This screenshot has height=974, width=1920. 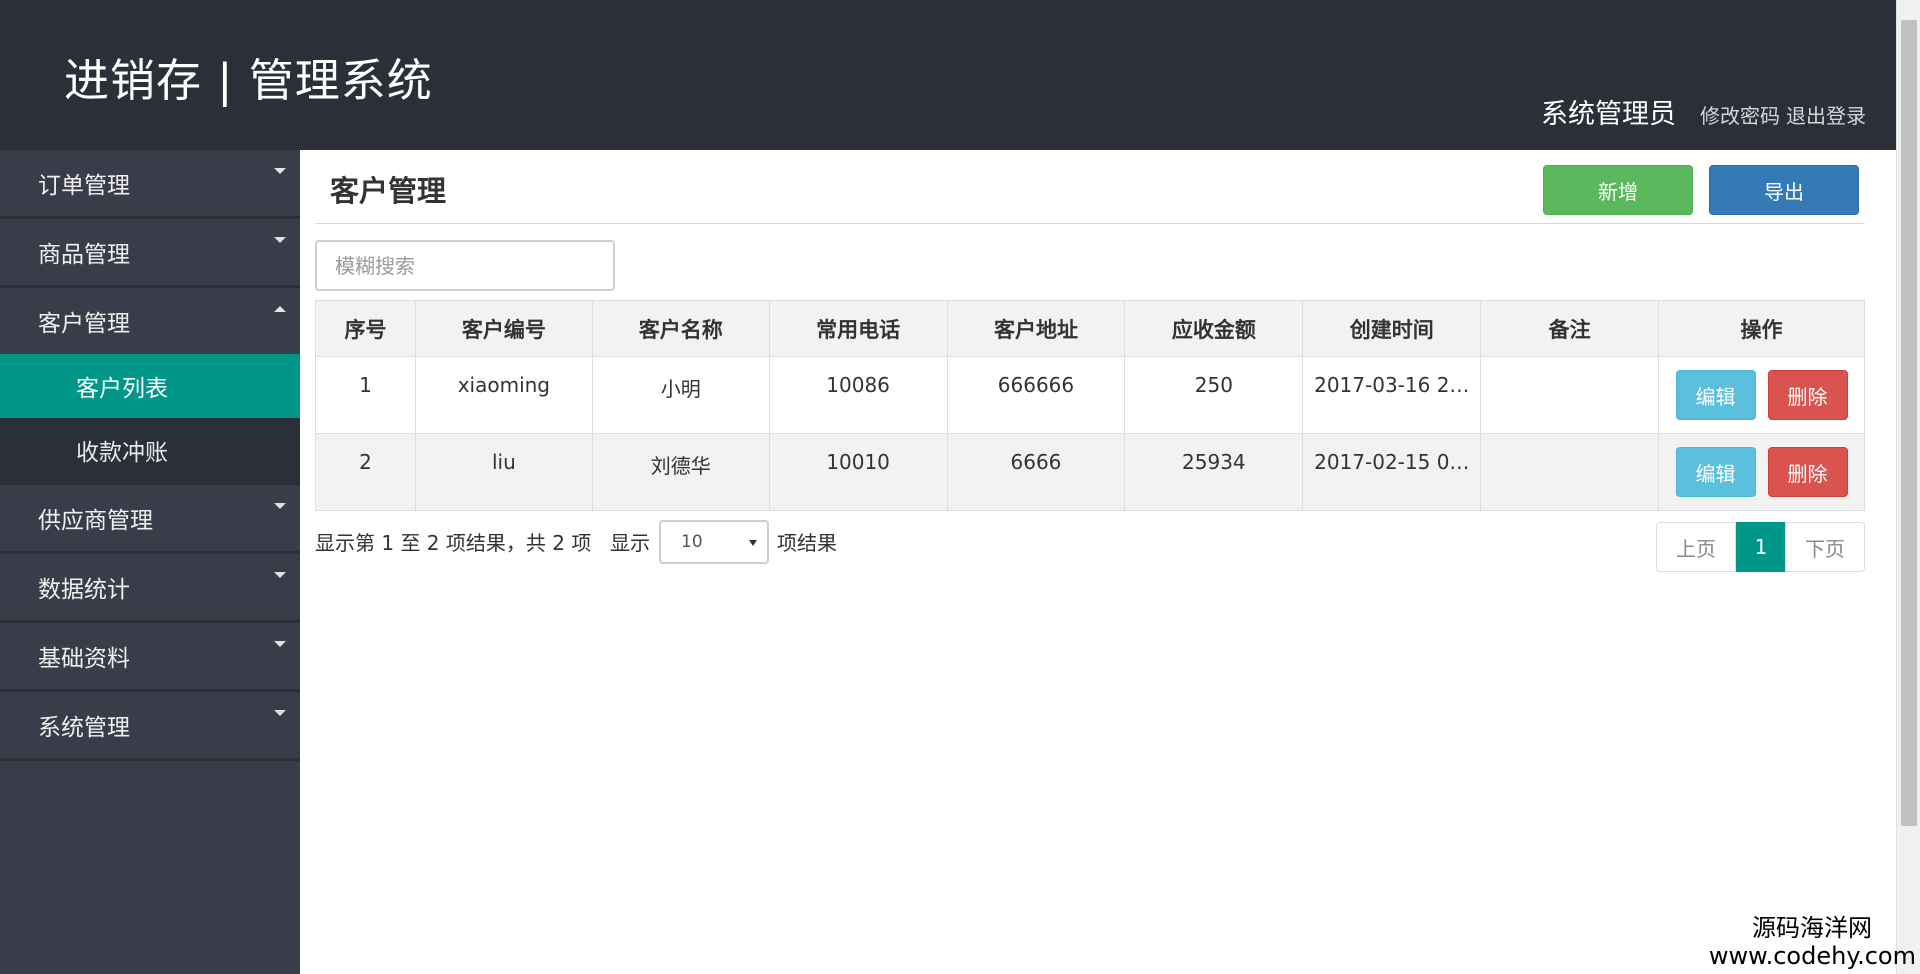 I want to click on vertical-scrollbar, so click(x=1908, y=487).